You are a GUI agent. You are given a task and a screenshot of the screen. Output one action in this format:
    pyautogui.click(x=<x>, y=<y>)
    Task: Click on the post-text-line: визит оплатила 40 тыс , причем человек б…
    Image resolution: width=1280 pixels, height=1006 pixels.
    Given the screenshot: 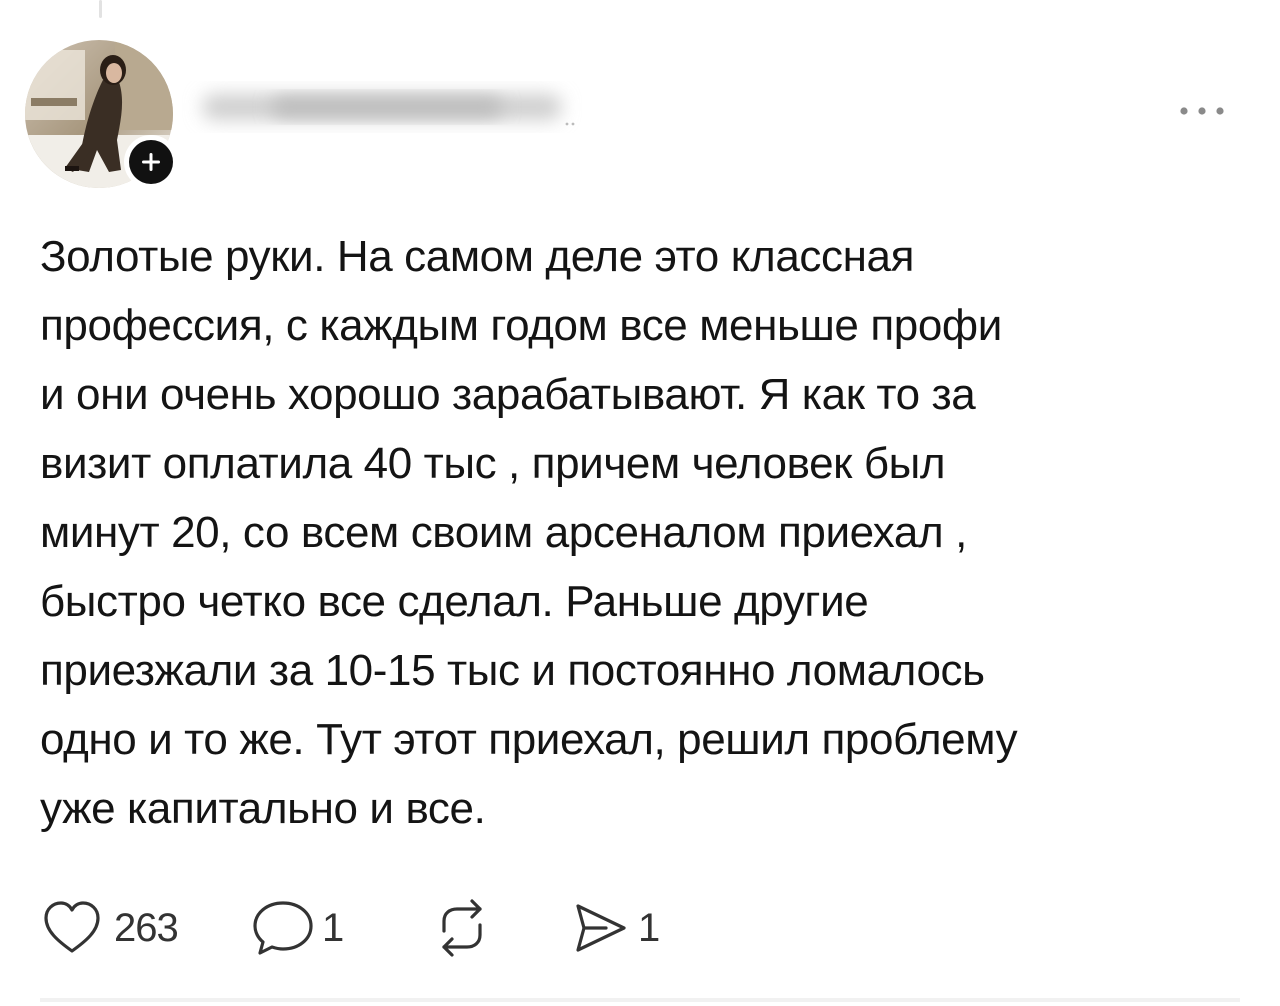 What is the action you would take?
    pyautogui.click(x=493, y=463)
    